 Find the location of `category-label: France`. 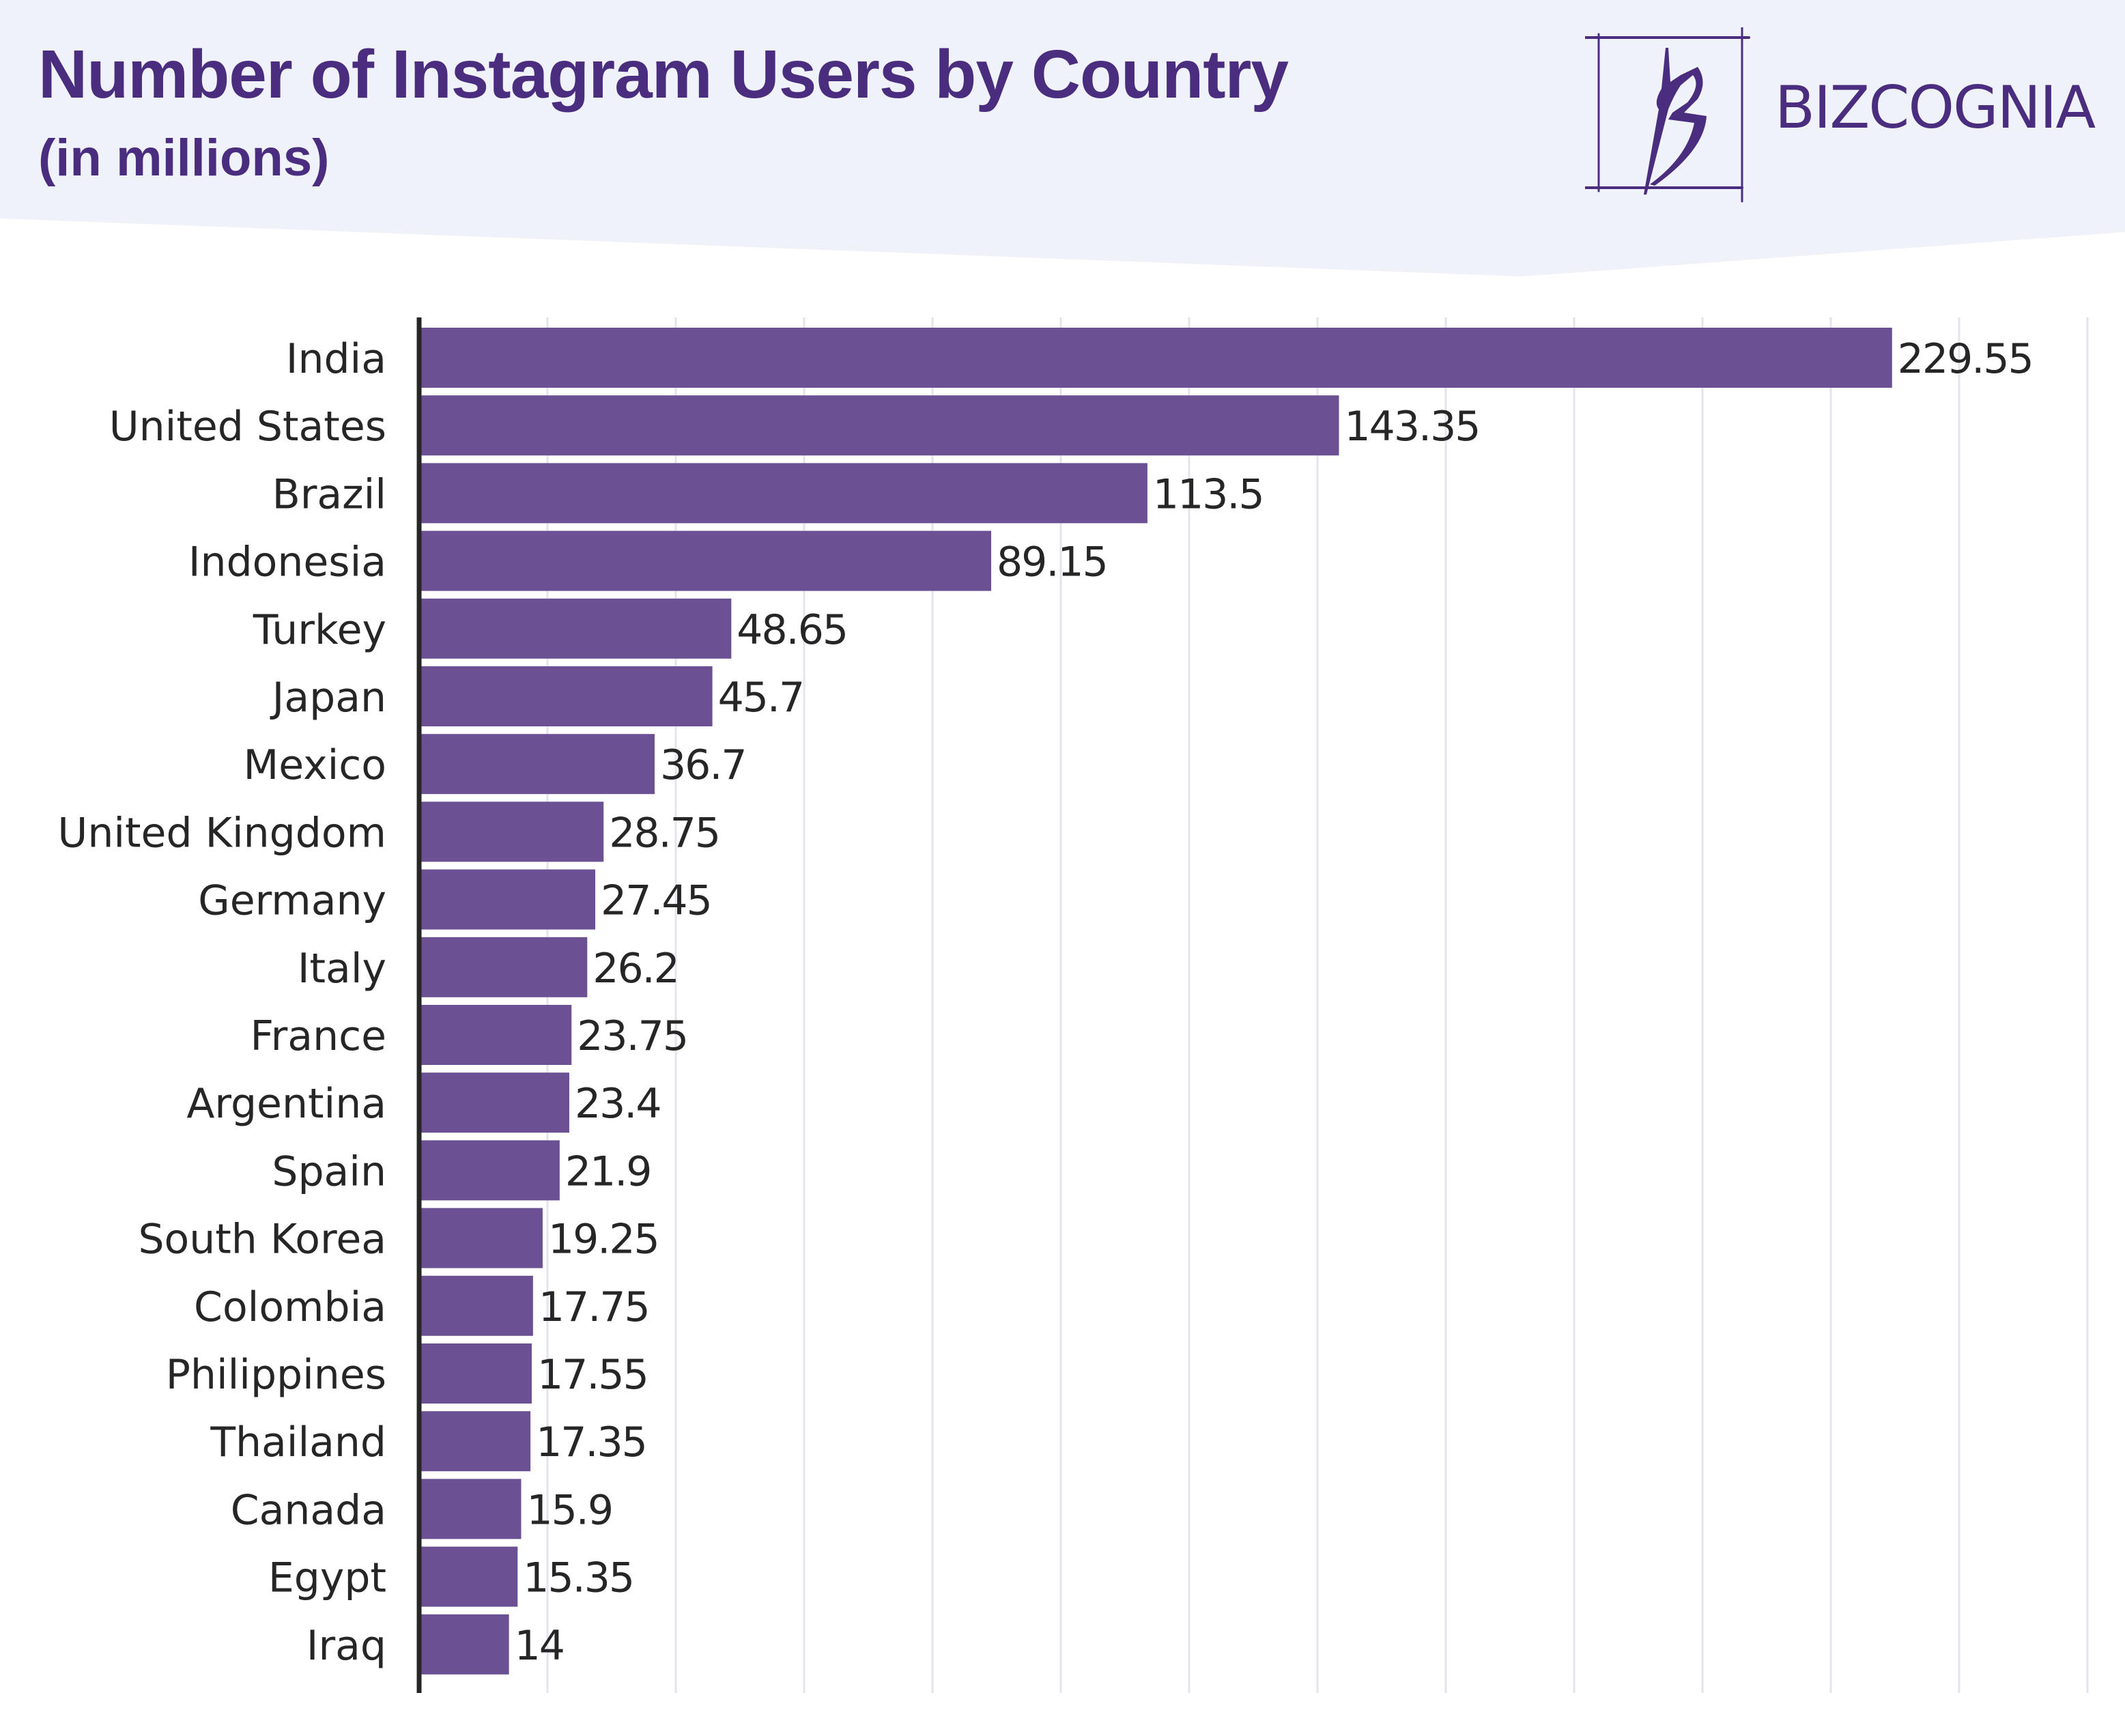

category-label: France is located at coordinates (318, 1036).